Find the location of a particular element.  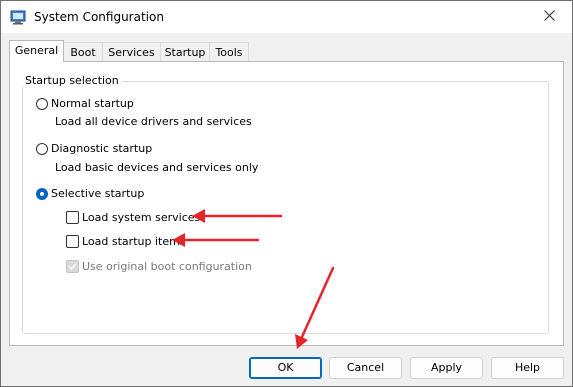

use-original-boot-config-label: Use original boot configuration is located at coordinates (167, 266).